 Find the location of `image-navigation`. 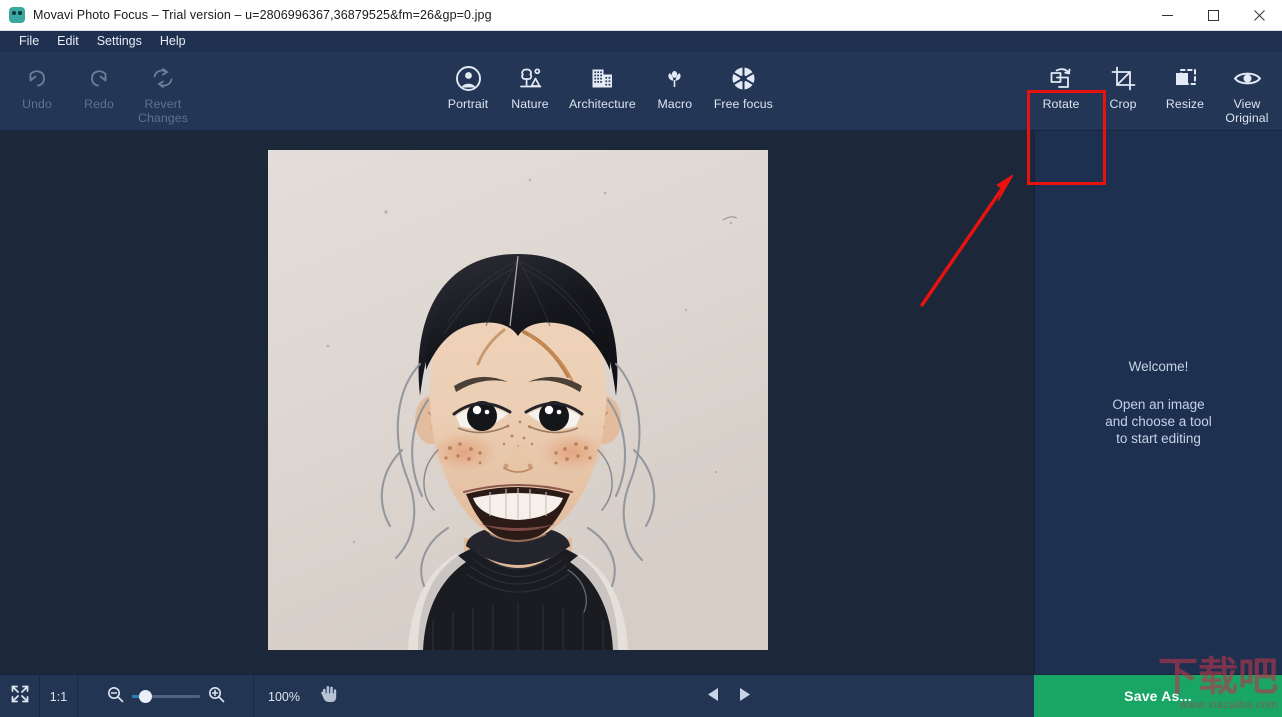

image-navigation is located at coordinates (729, 696).